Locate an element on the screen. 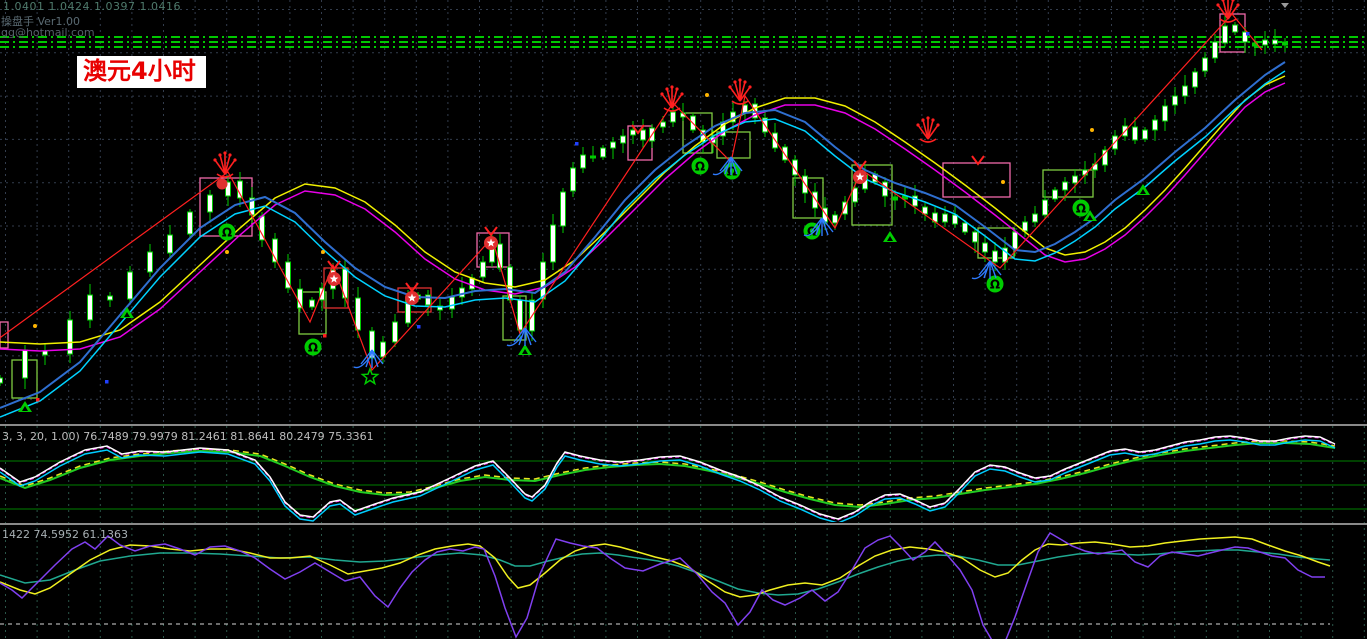 This screenshot has width=1367, height=639. period-marker-icon is located at coordinates (1285, 5).